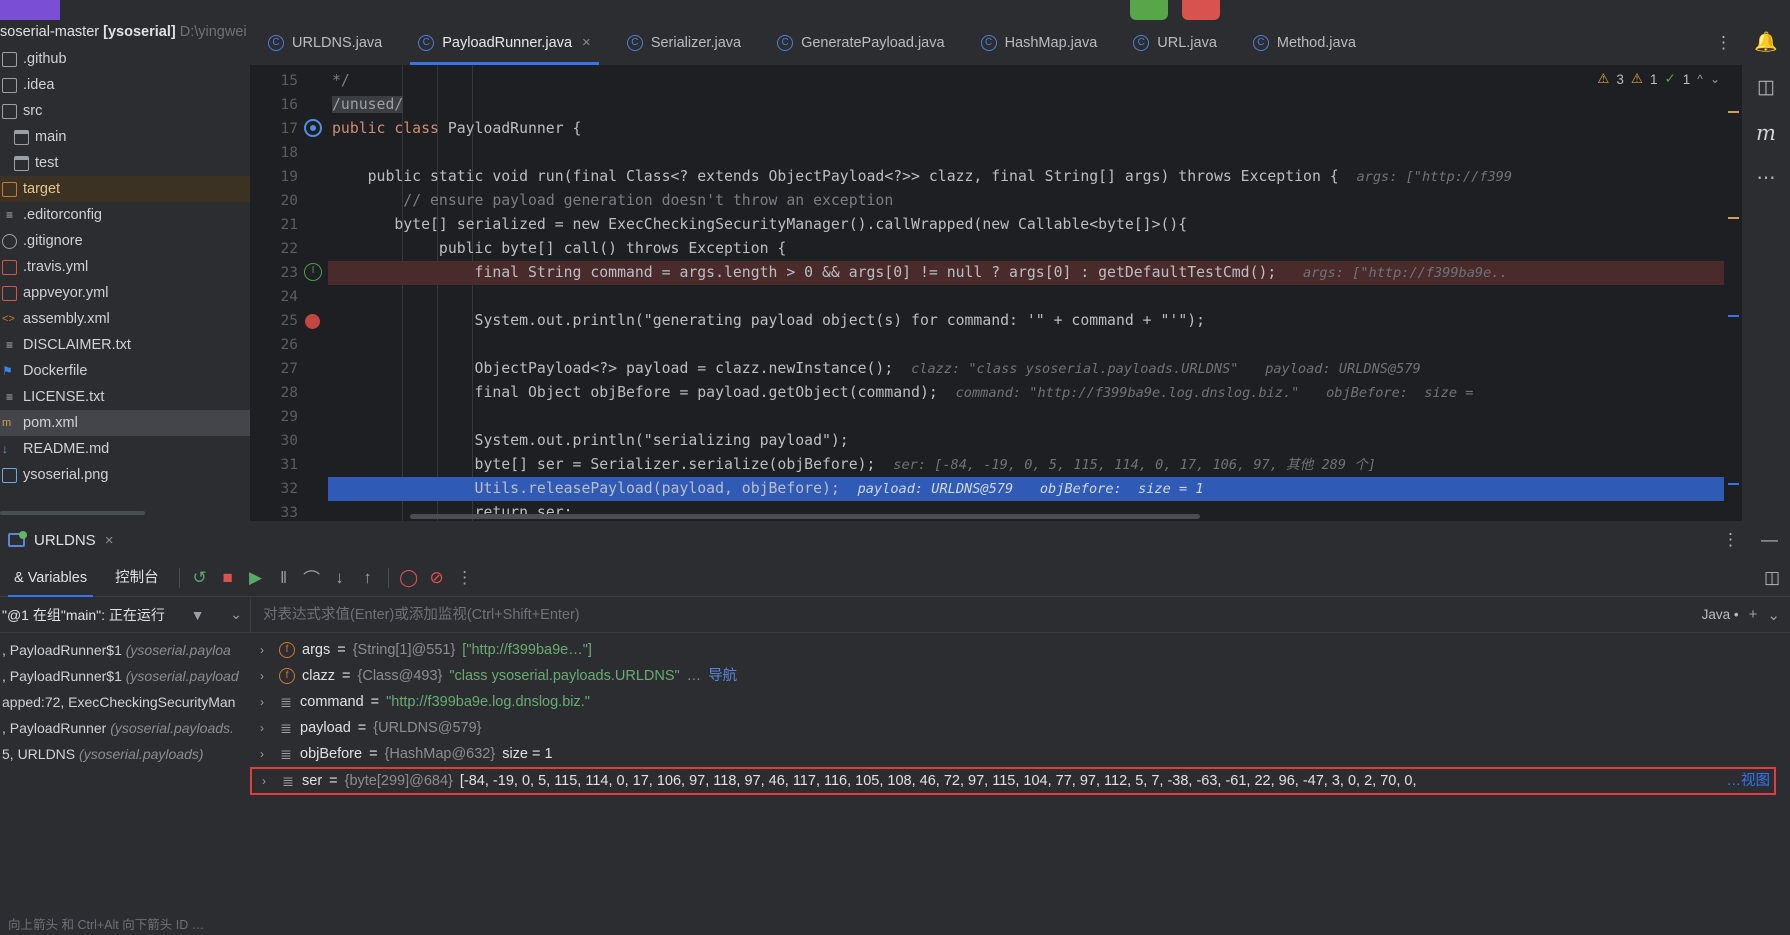 This screenshot has height=935, width=1790. What do you see at coordinates (125, 423) in the screenshot?
I see `tree-item-pom-xml: m pom.xml` at bounding box center [125, 423].